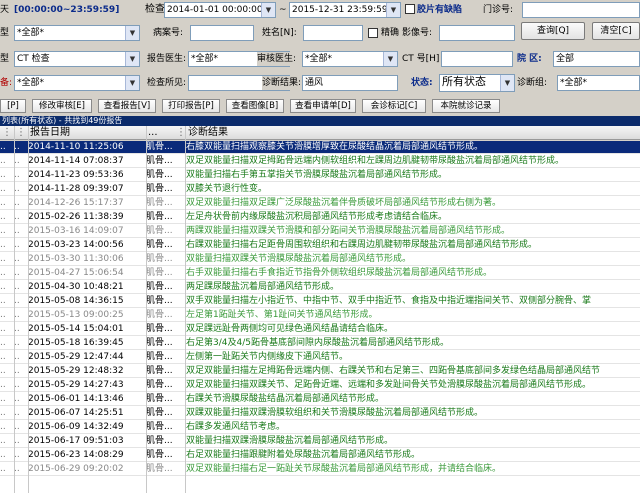 The width and height of the screenshot is (640, 493). What do you see at coordinates (76, 161) in the screenshot?
I see `row-date: 2014-11-14 07:08:37` at bounding box center [76, 161].